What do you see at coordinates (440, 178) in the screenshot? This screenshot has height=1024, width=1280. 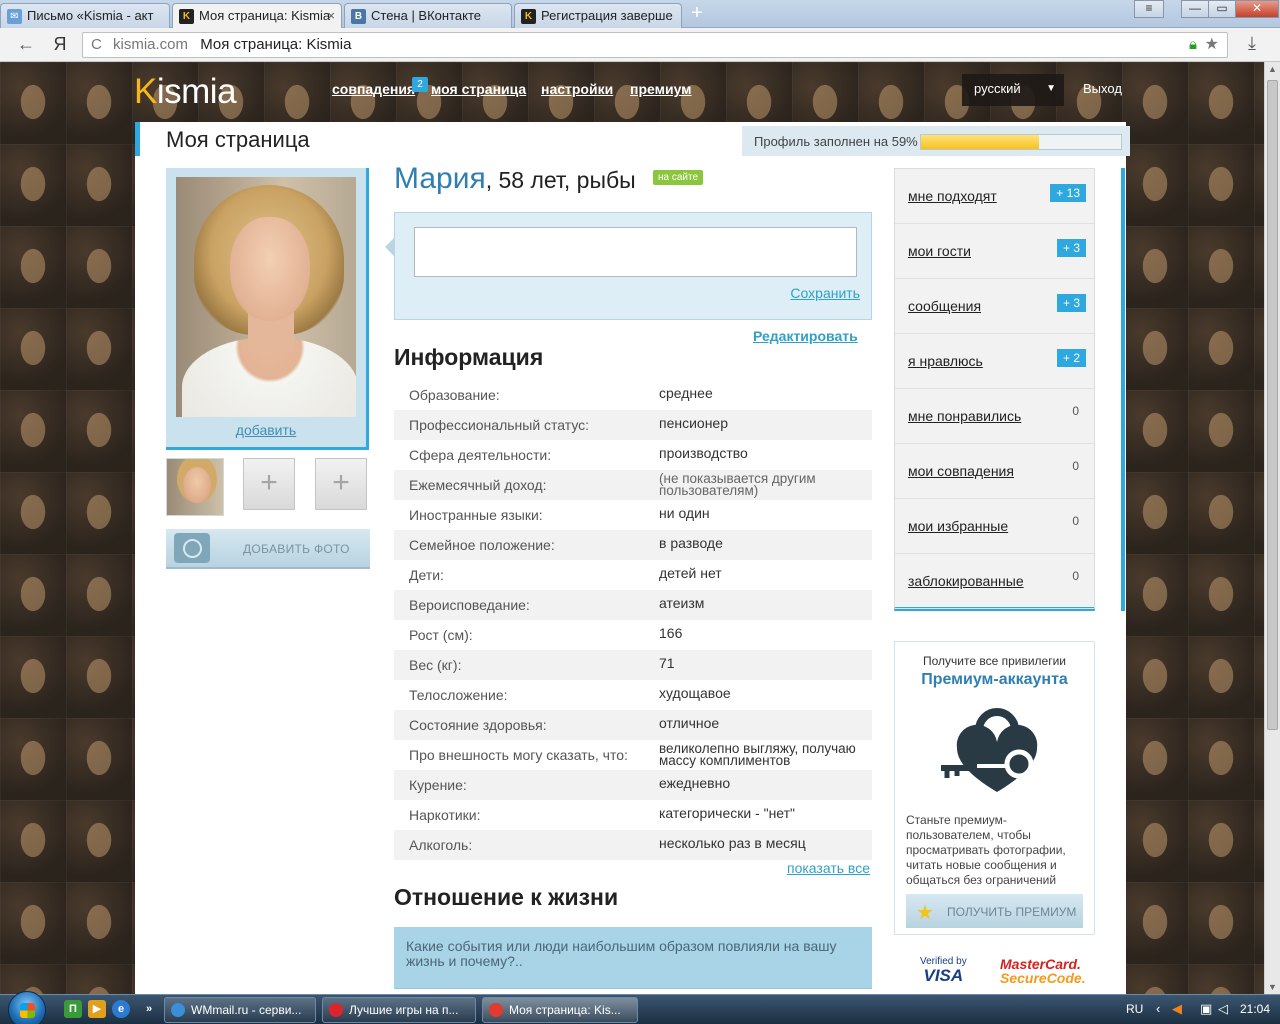 I see `profile-name: Мария` at bounding box center [440, 178].